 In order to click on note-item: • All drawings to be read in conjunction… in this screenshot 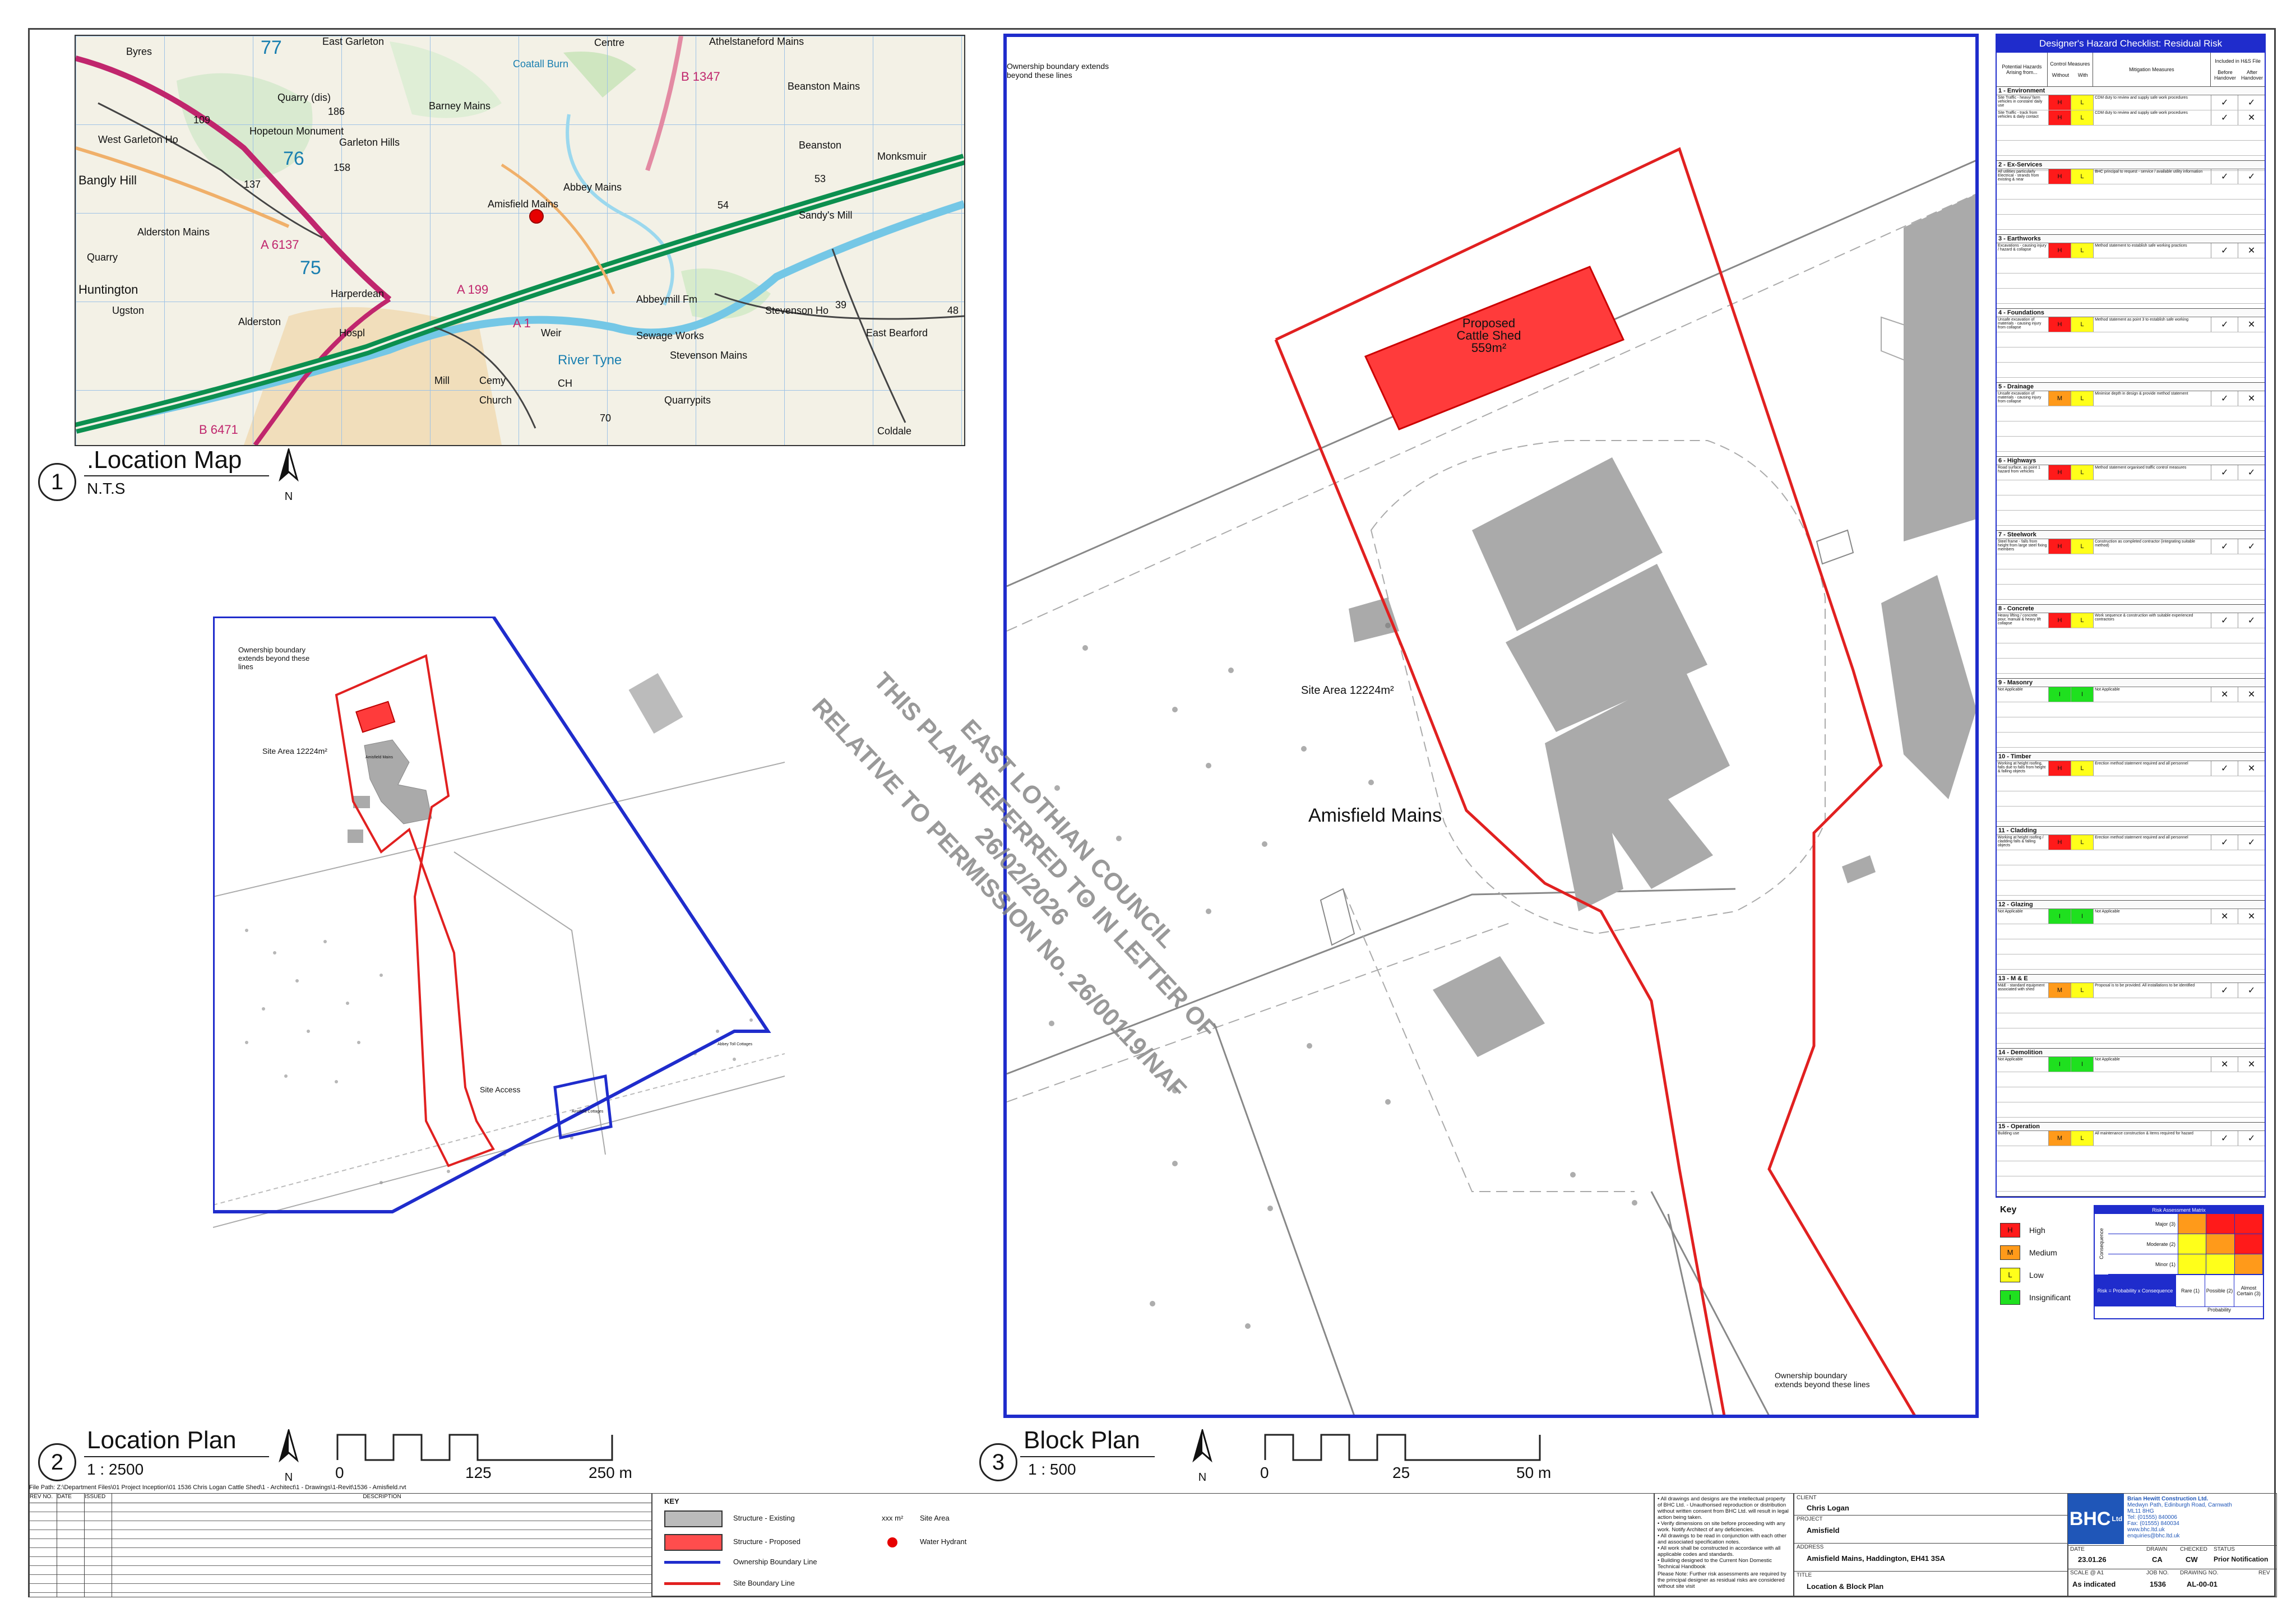, I will do `click(1722, 1539)`.